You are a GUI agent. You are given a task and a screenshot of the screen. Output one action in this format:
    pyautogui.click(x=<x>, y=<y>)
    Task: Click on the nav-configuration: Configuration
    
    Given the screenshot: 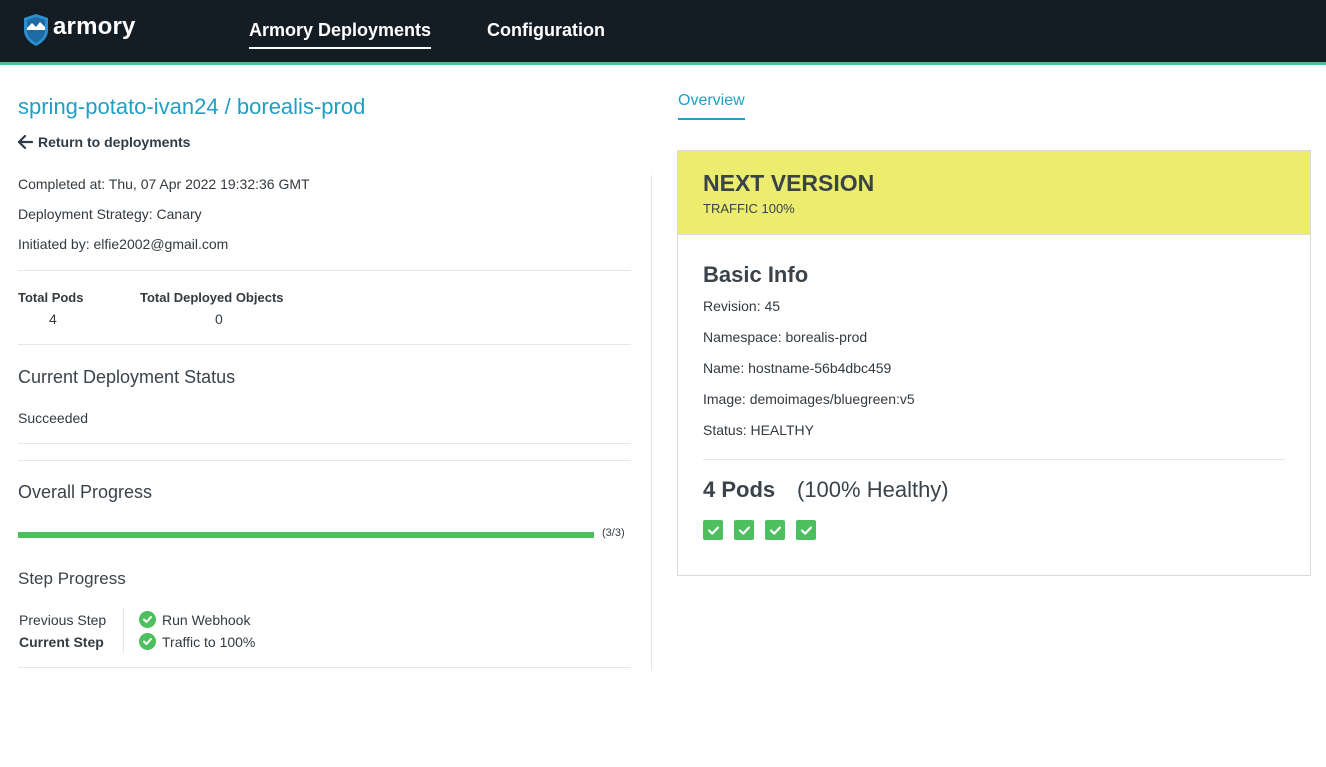 What is the action you would take?
    pyautogui.click(x=546, y=30)
    